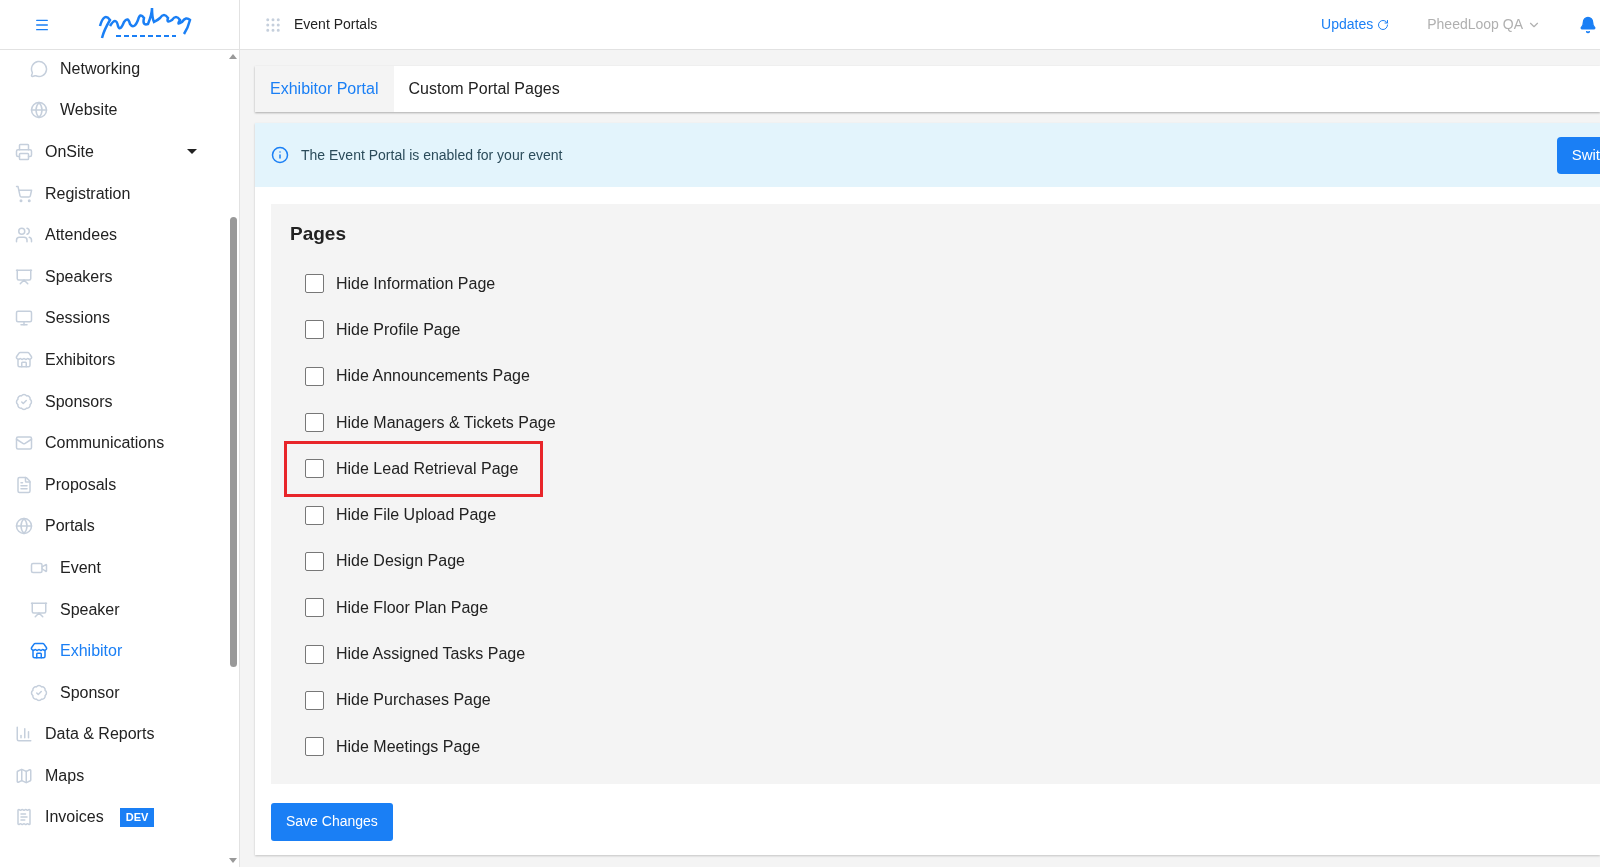 The height and width of the screenshot is (867, 1600). I want to click on sidebar-item: Exhibitor, so click(118, 651).